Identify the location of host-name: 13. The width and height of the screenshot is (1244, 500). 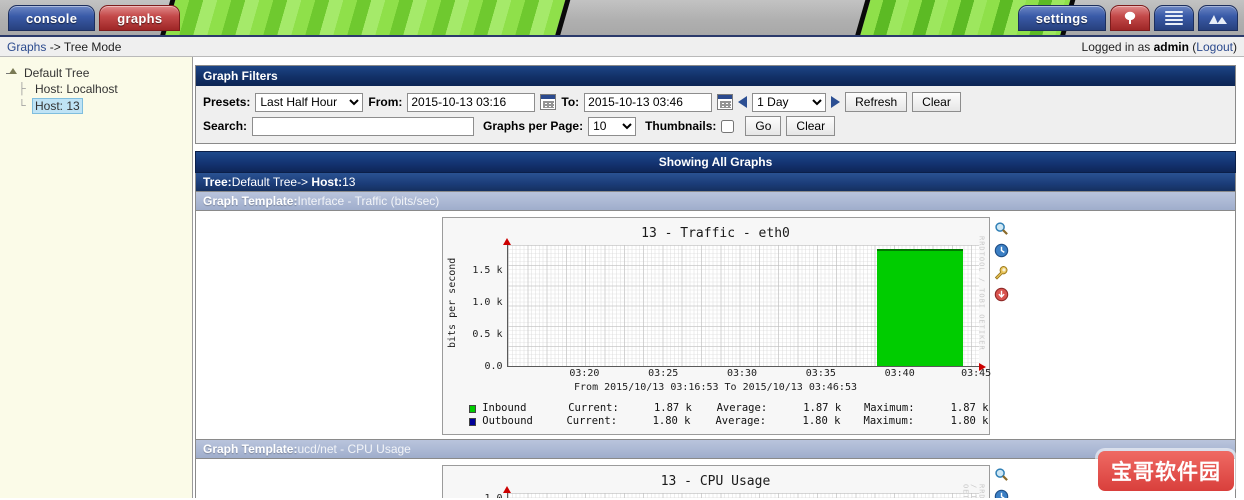
(349, 182).